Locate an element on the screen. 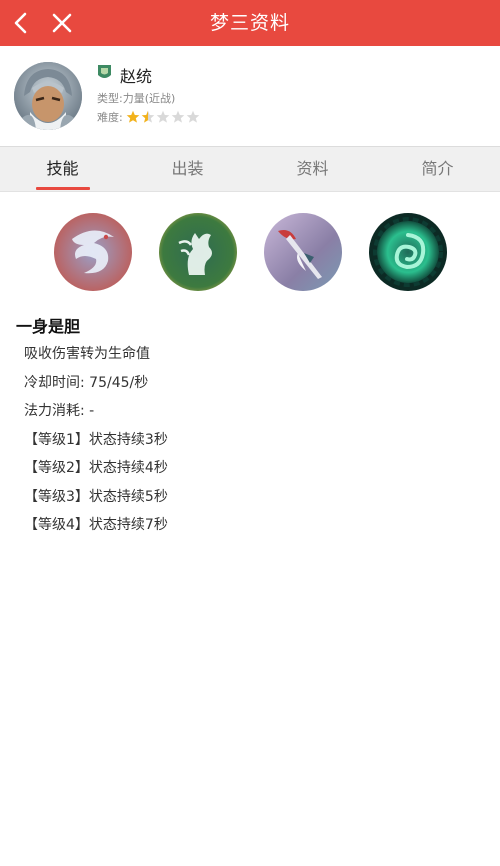  hero-difficulty: 难度: is located at coordinates (149, 117).